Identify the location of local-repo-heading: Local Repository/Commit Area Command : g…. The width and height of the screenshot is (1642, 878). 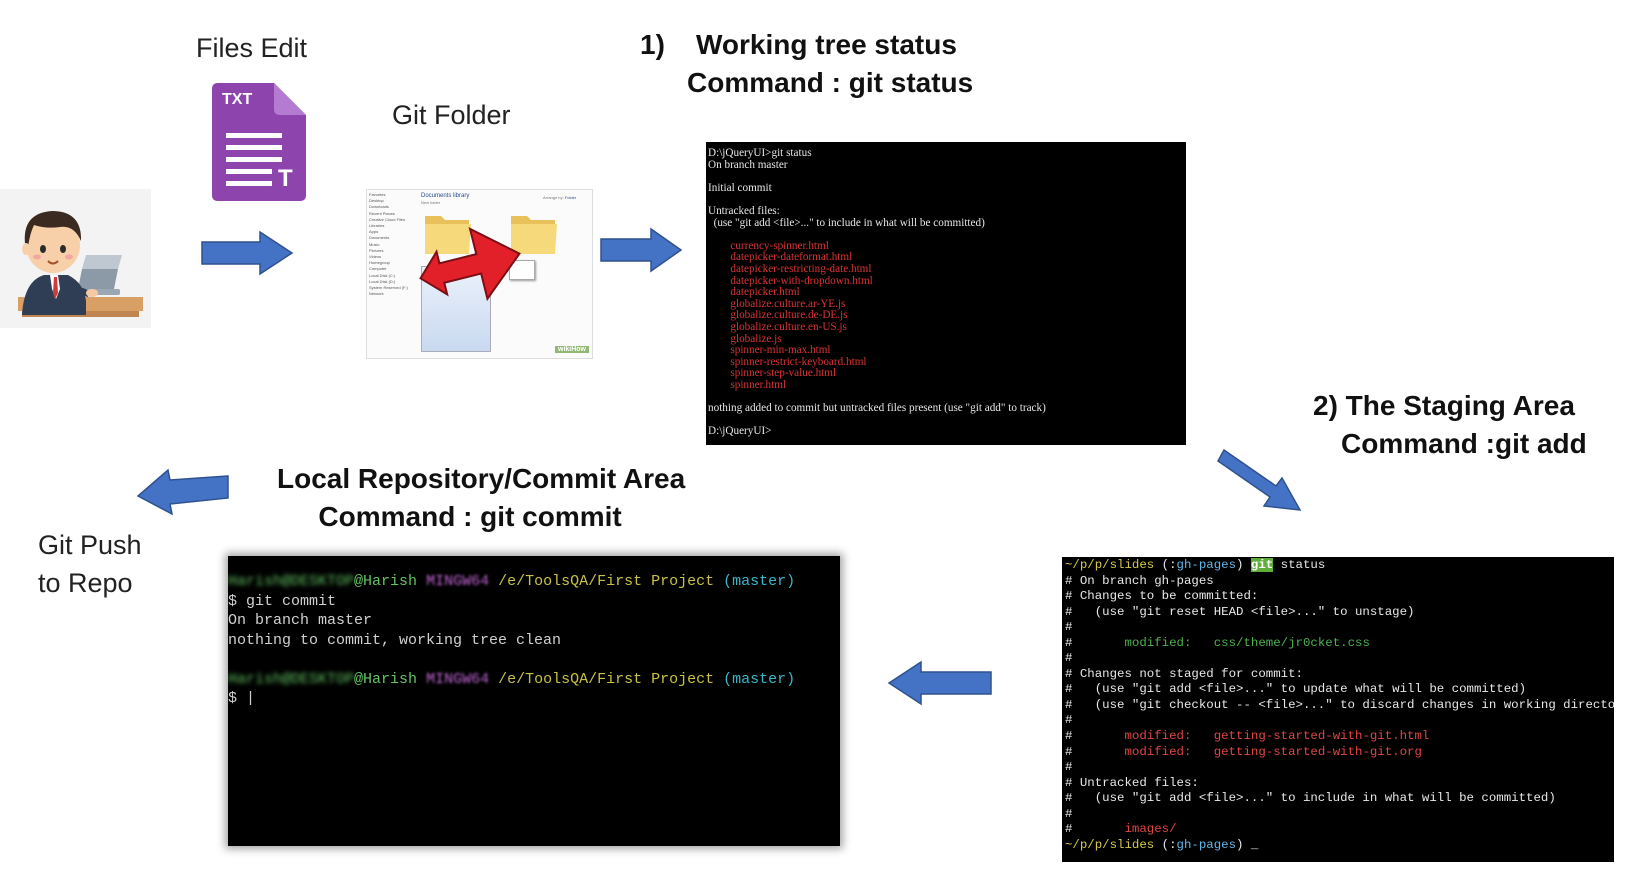
(481, 498).